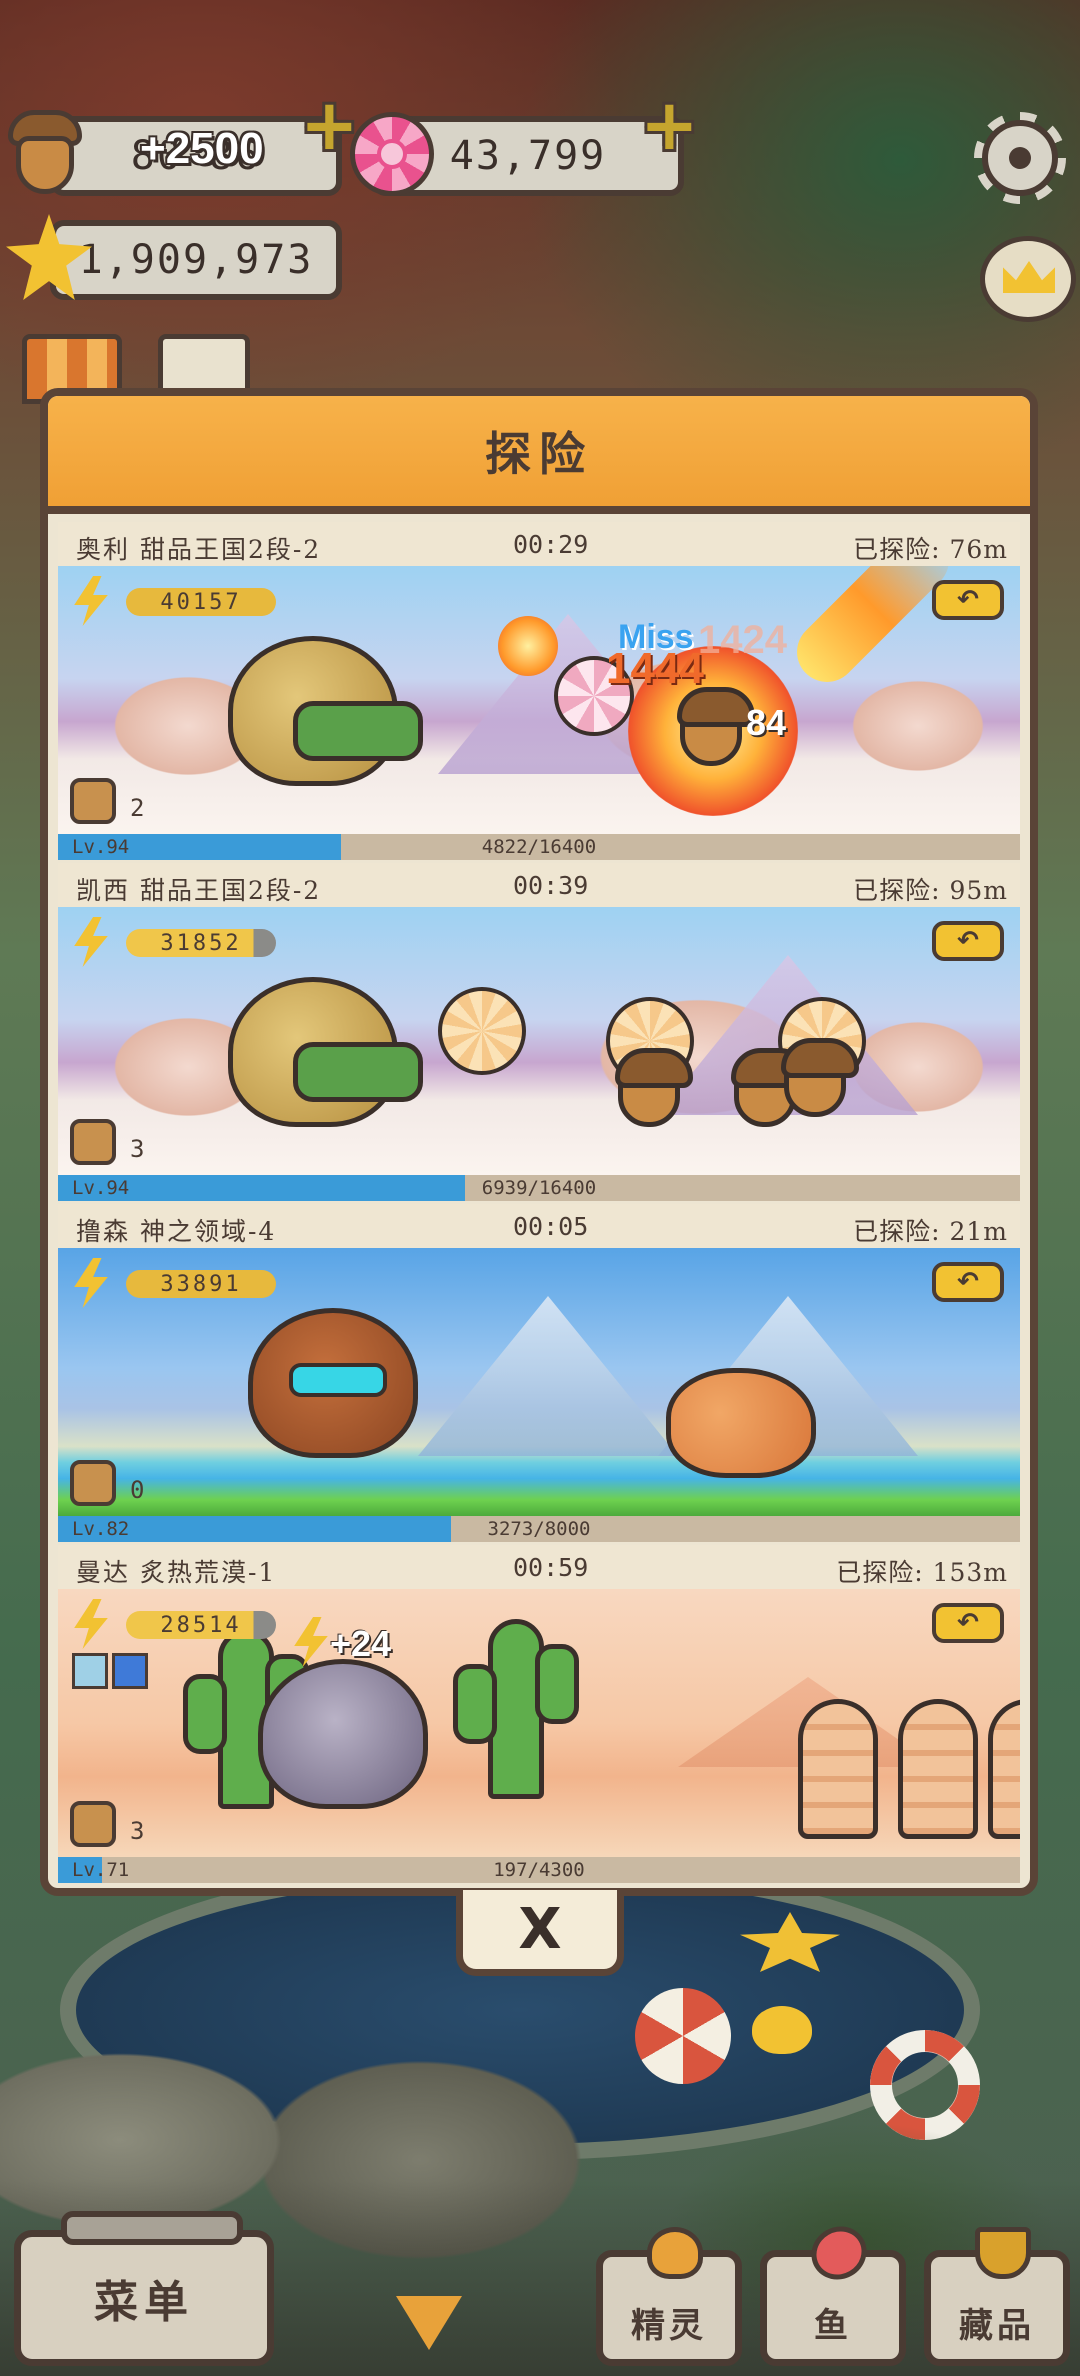 The height and width of the screenshot is (2376, 1080). What do you see at coordinates (551, 885) in the screenshot?
I see `adventure-timer: 00:39` at bounding box center [551, 885].